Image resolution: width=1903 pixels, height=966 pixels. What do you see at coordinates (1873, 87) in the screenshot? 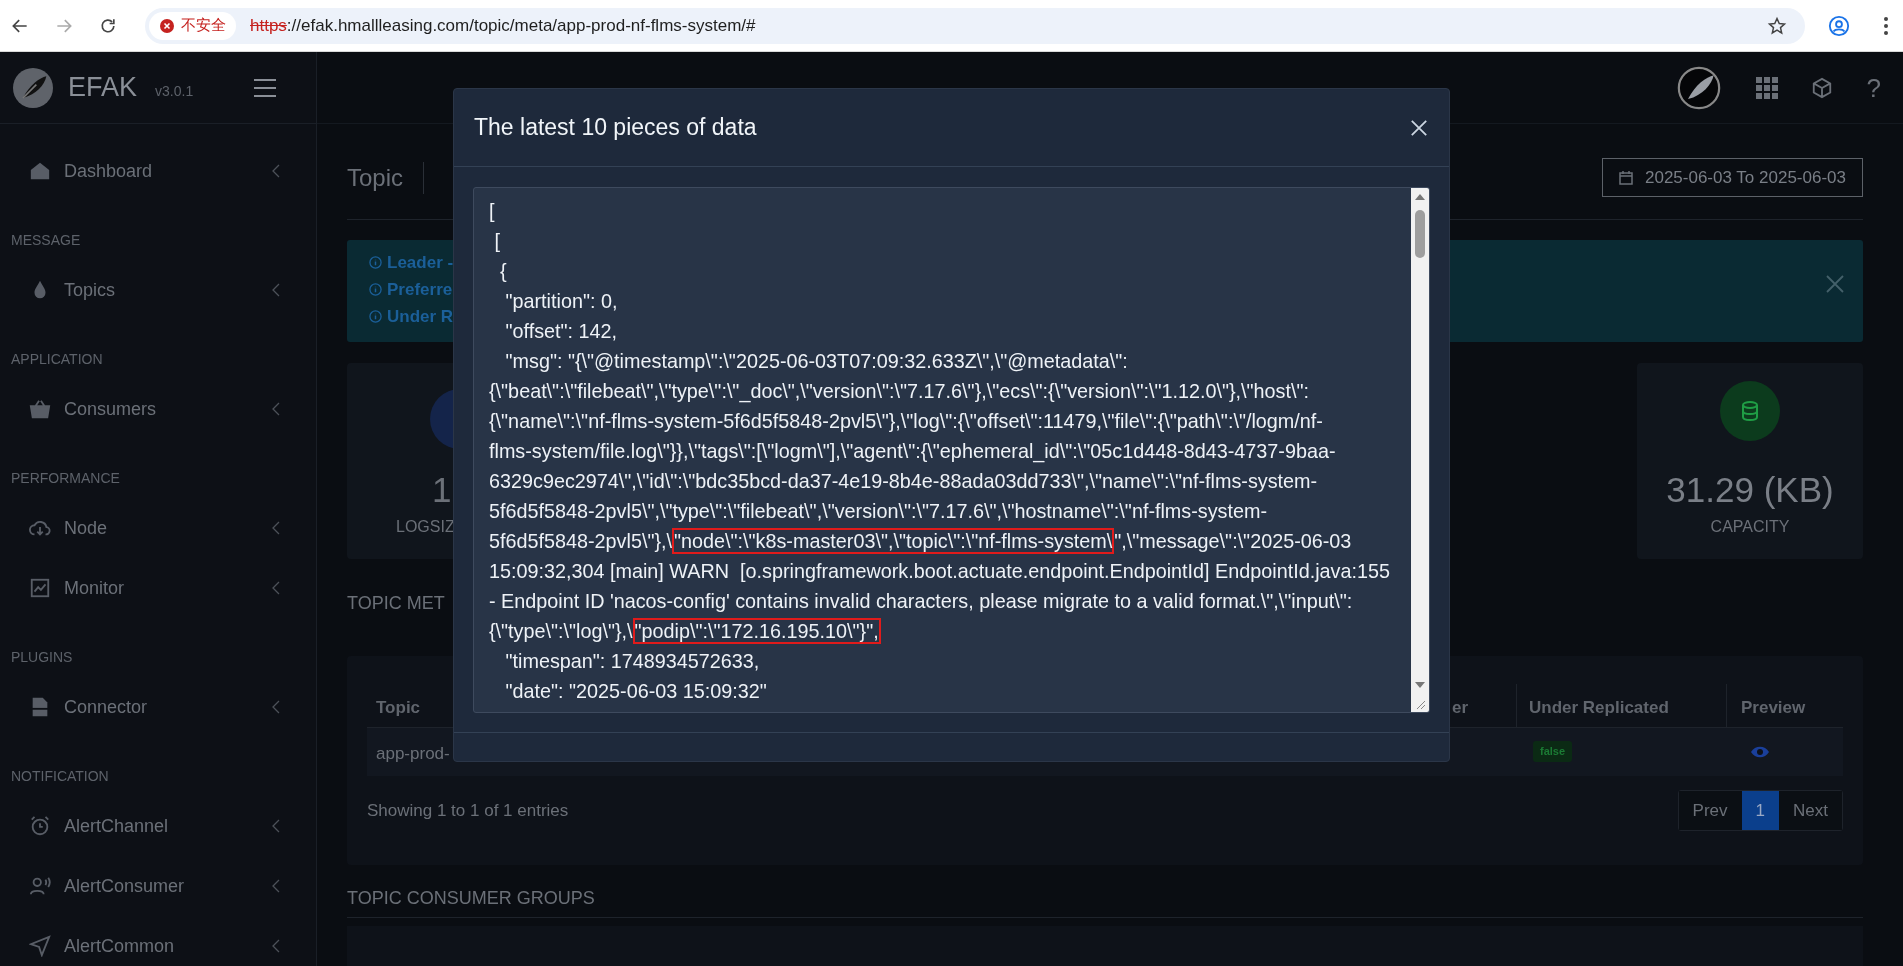
I see `help-icon: ?` at bounding box center [1873, 87].